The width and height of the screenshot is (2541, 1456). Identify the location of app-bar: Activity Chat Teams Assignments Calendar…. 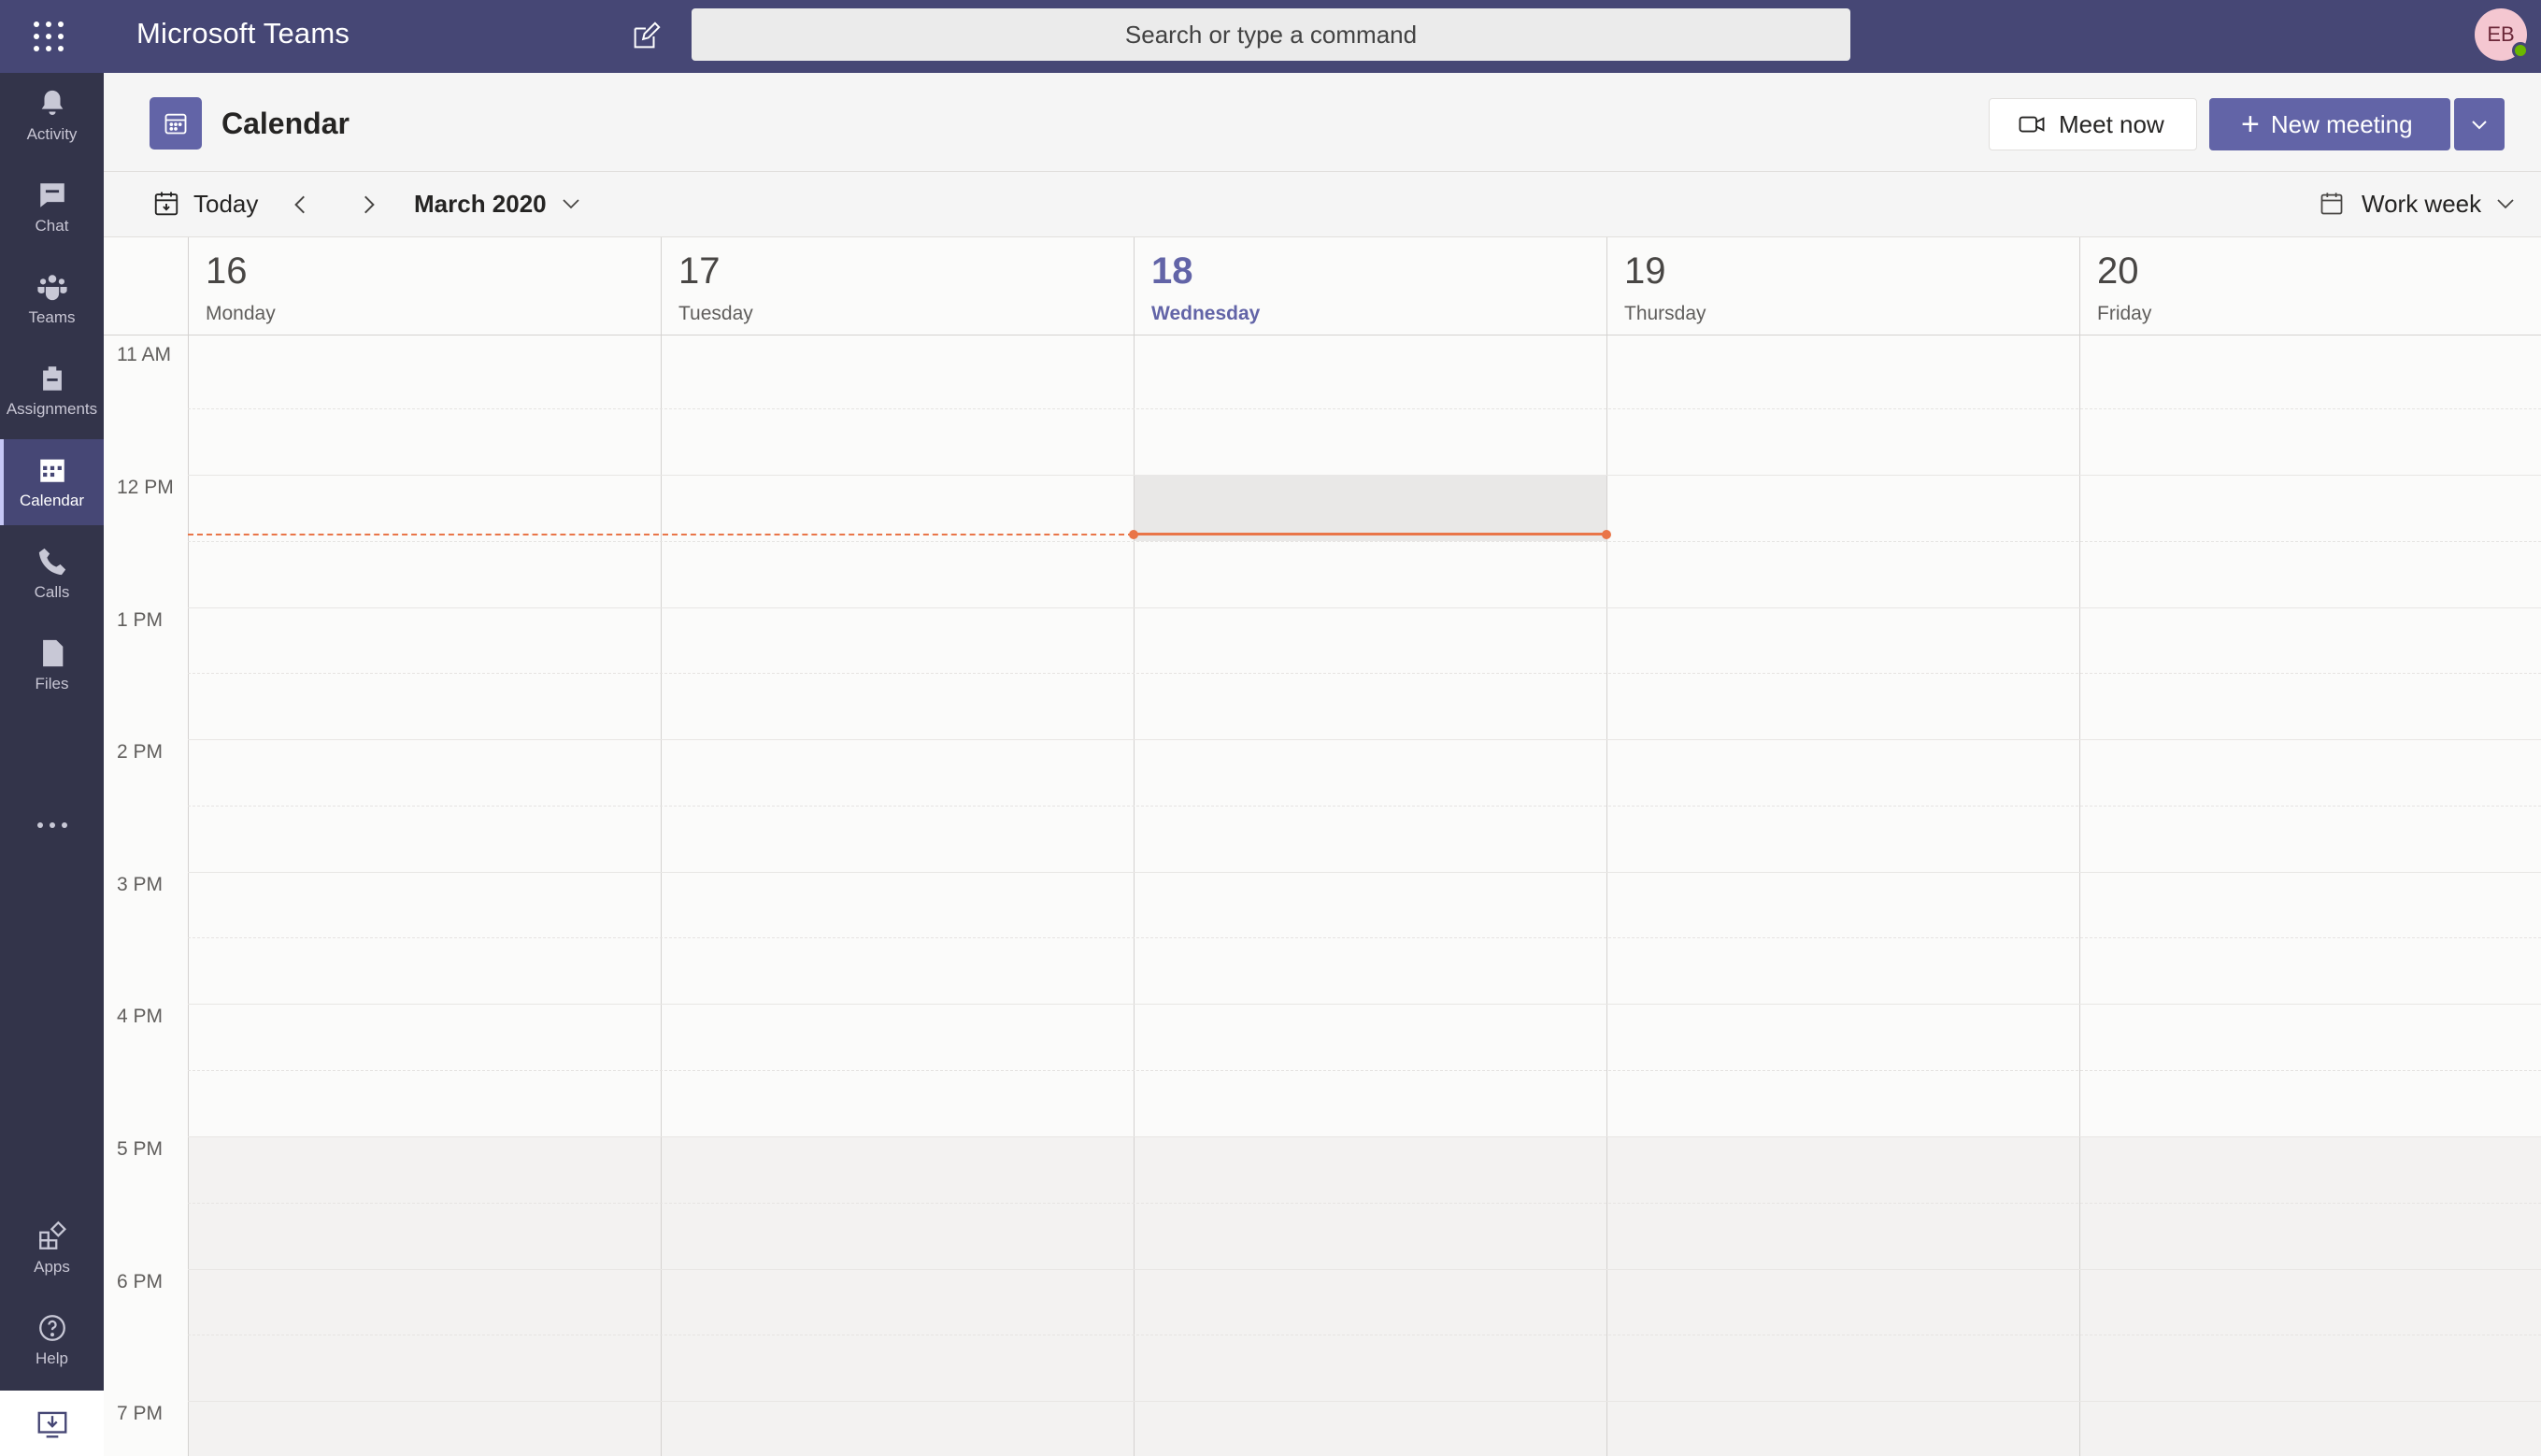
(52, 764).